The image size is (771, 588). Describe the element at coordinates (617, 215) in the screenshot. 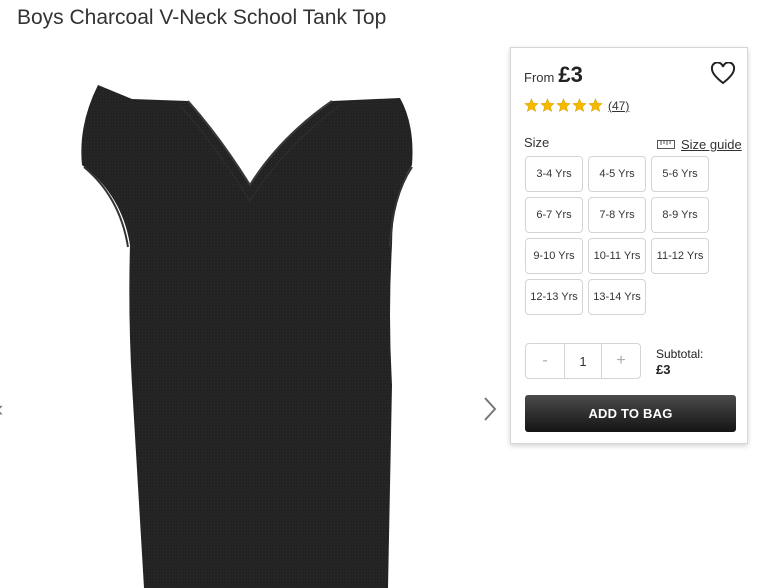

I see `size-option: 7-8 Yrs` at that location.